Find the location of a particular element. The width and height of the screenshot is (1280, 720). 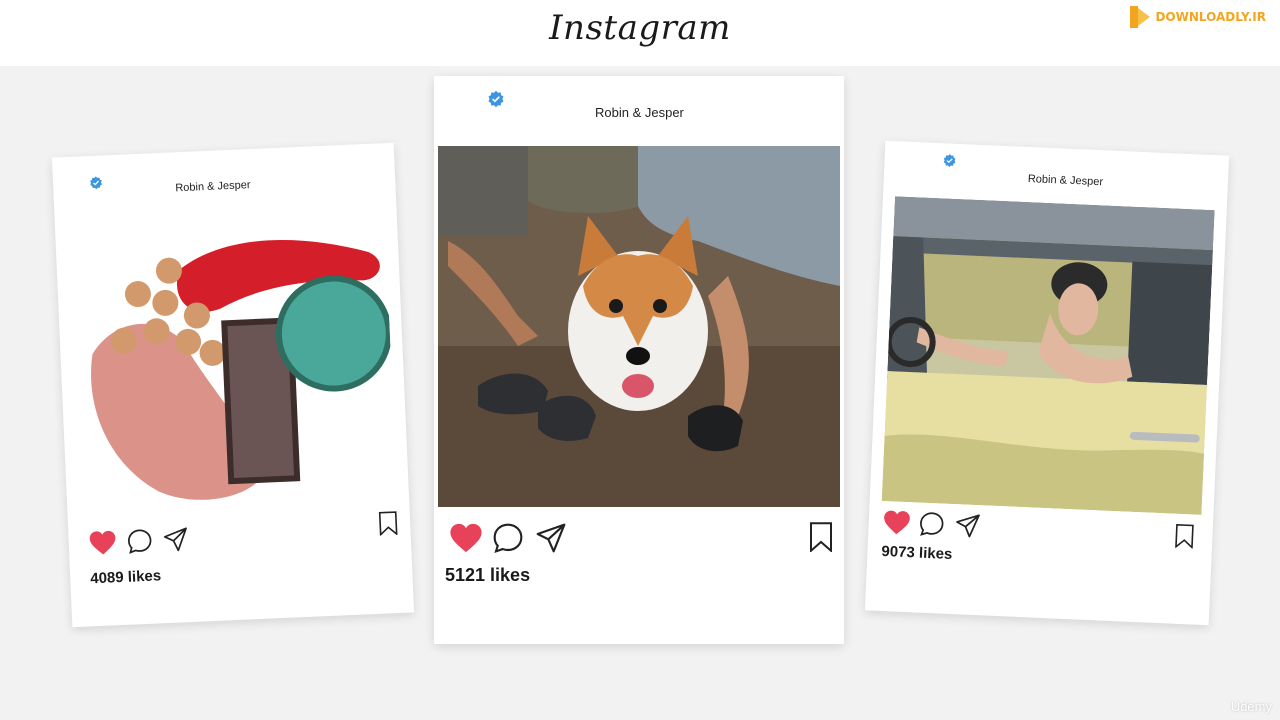

likes-count: 9073 likes is located at coordinates (917, 553).